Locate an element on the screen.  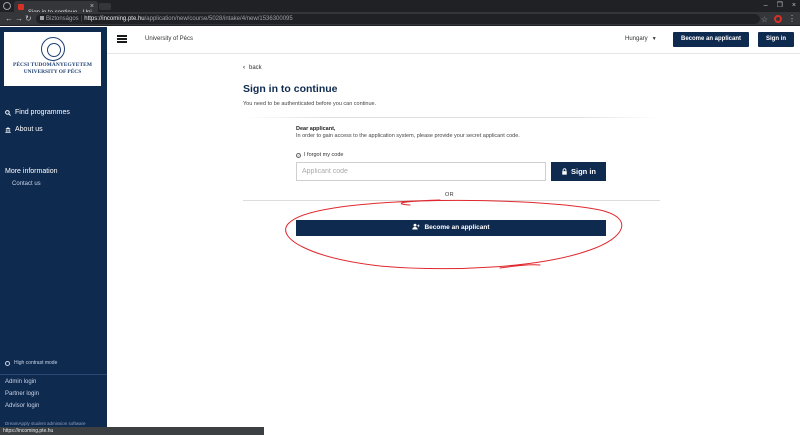
back-link: ‹ back is located at coordinates (252, 68).